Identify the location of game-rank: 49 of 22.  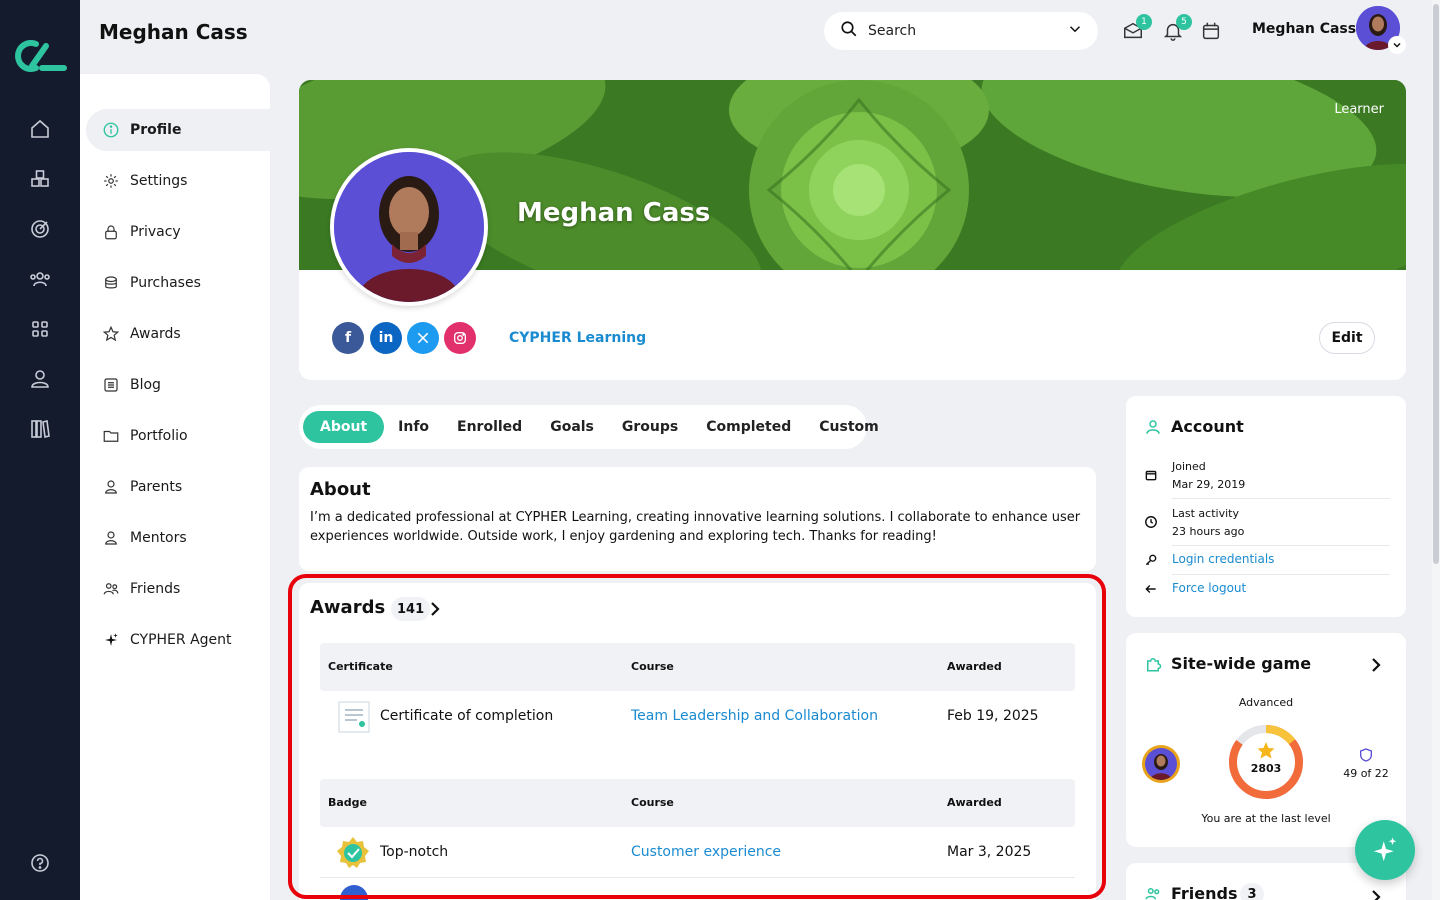
(1366, 773).